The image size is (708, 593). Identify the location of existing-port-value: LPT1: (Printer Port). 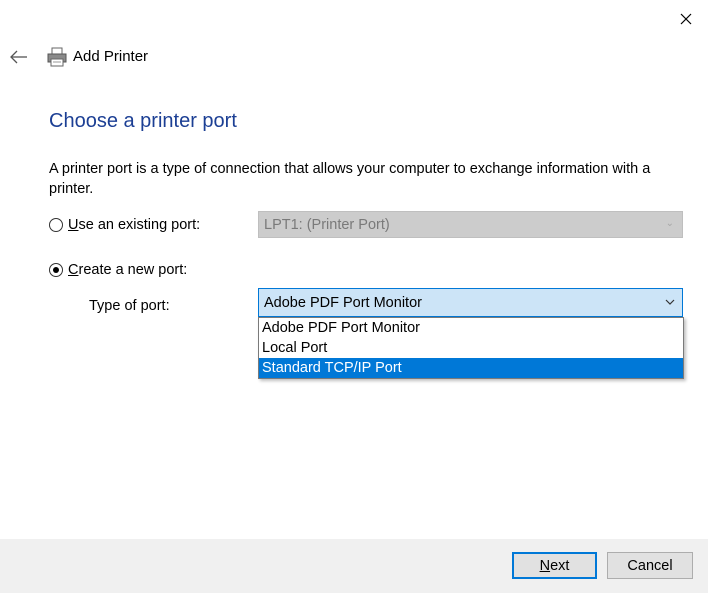
(327, 224).